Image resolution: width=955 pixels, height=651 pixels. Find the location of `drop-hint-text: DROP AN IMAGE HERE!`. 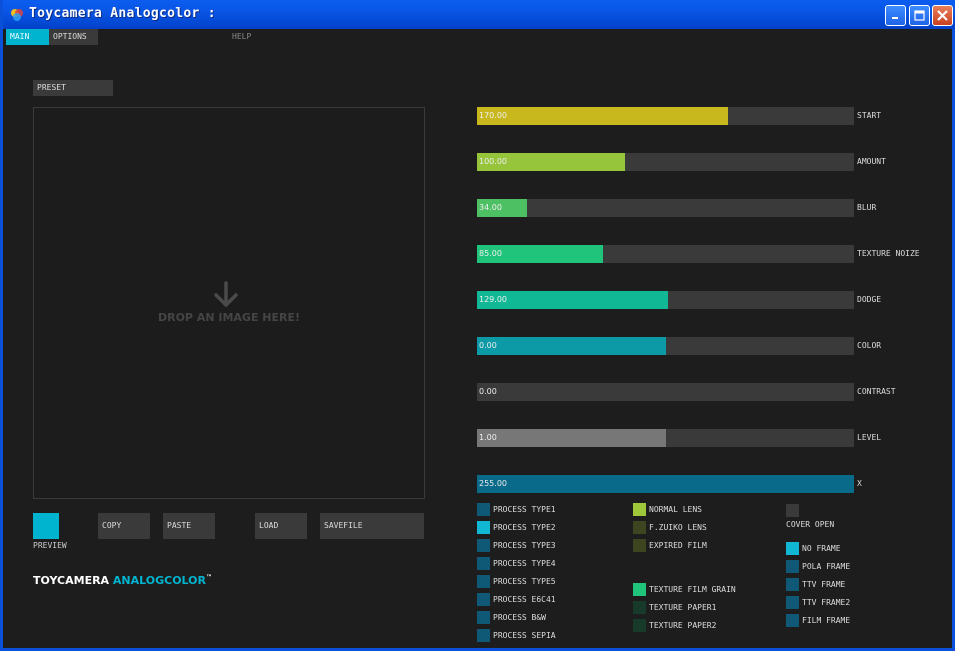

drop-hint-text: DROP AN IMAGE HERE! is located at coordinates (229, 317).